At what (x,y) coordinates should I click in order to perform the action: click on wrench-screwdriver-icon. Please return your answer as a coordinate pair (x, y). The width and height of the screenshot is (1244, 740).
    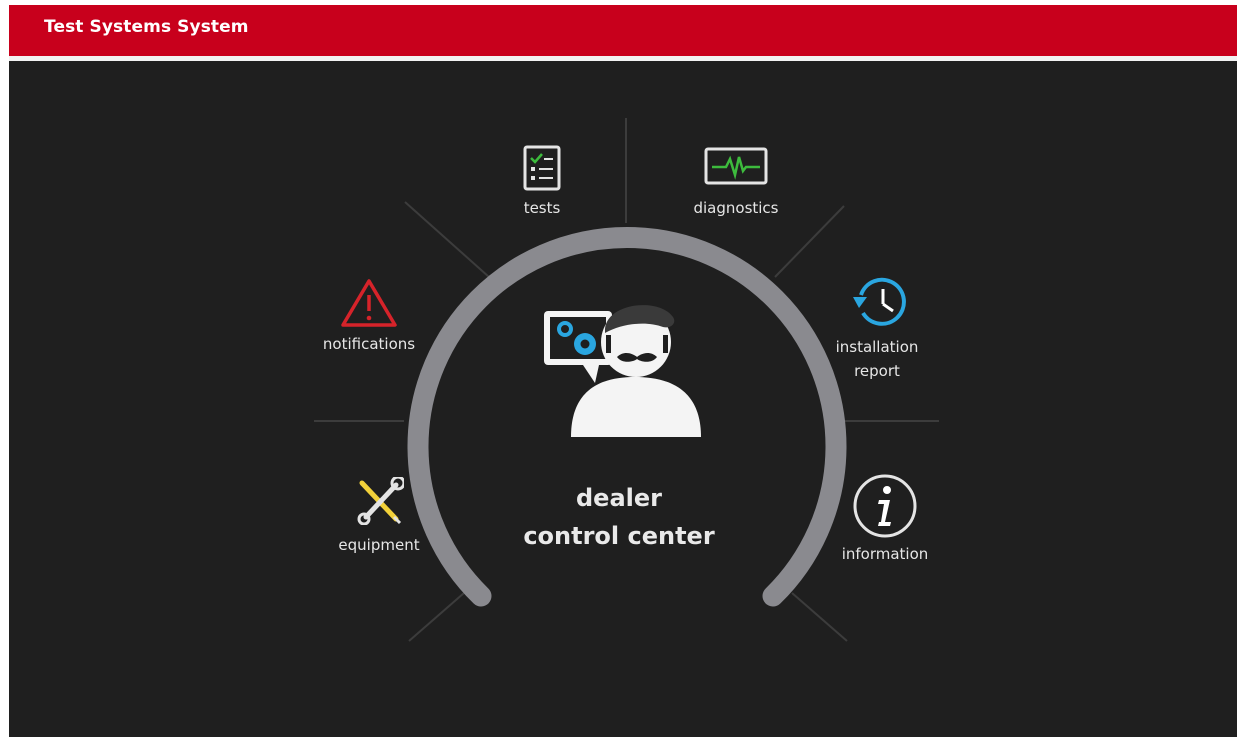
    Looking at the image, I should click on (380, 501).